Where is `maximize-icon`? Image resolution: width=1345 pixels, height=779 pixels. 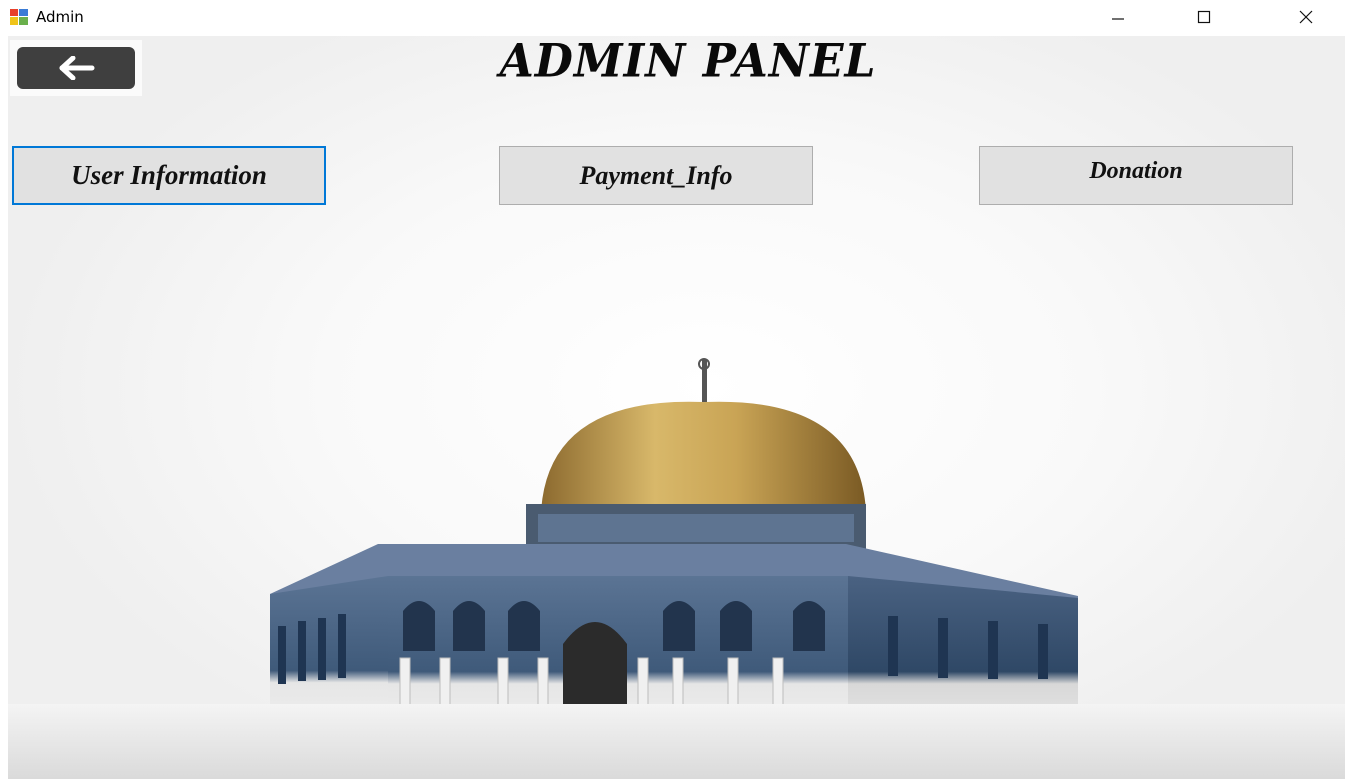
maximize-icon is located at coordinates (1204, 17).